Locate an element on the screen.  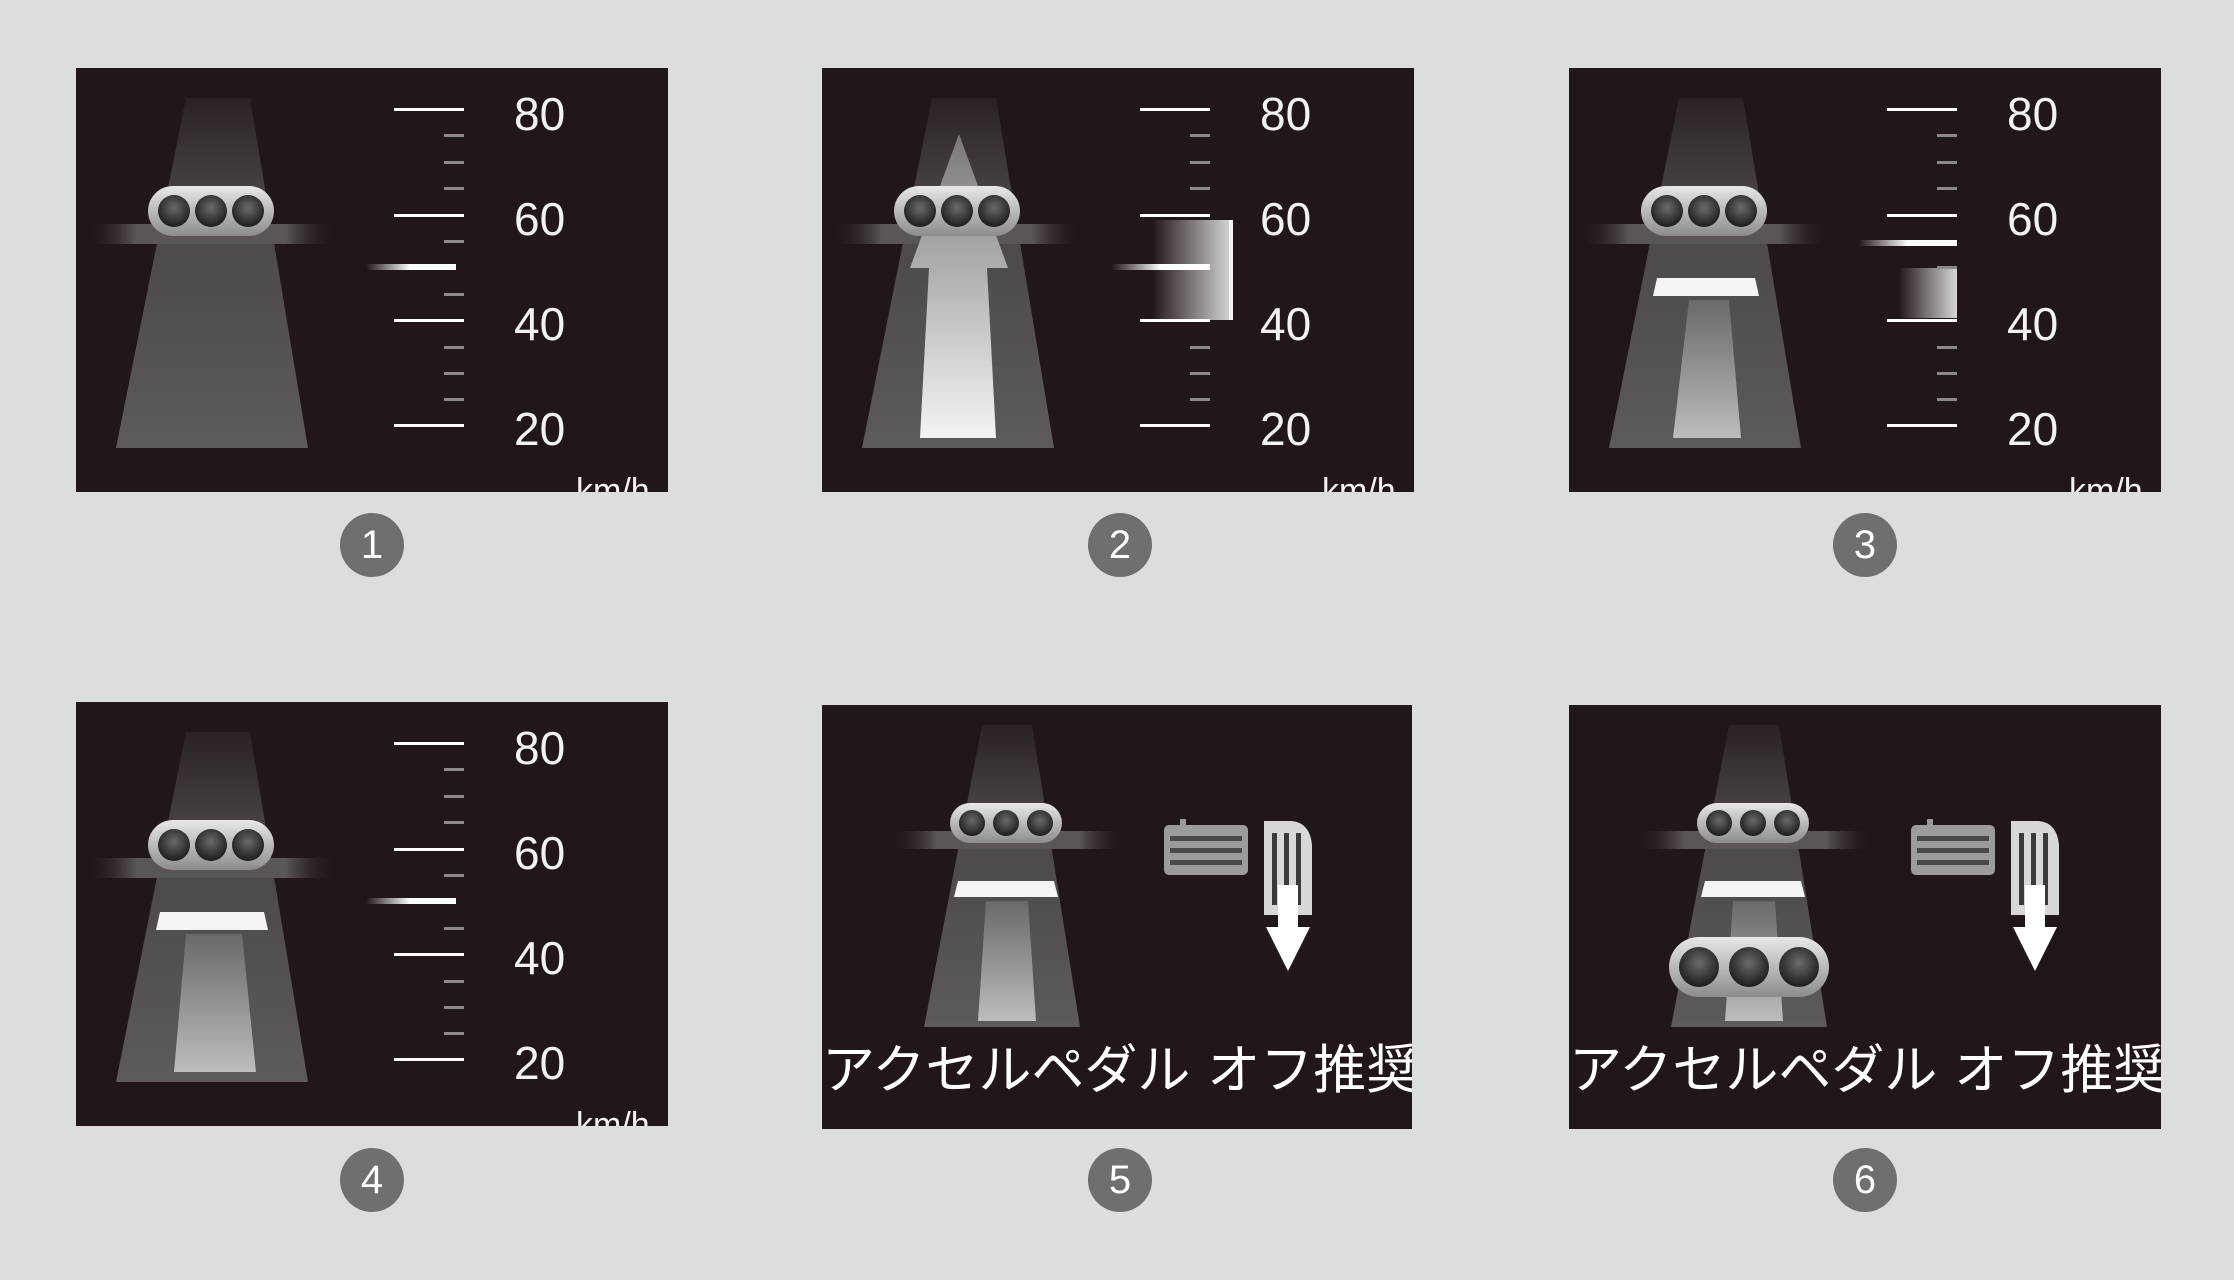
hud-panel-2: 80 60 40 20 km/h is located at coordinates (1118, 280).